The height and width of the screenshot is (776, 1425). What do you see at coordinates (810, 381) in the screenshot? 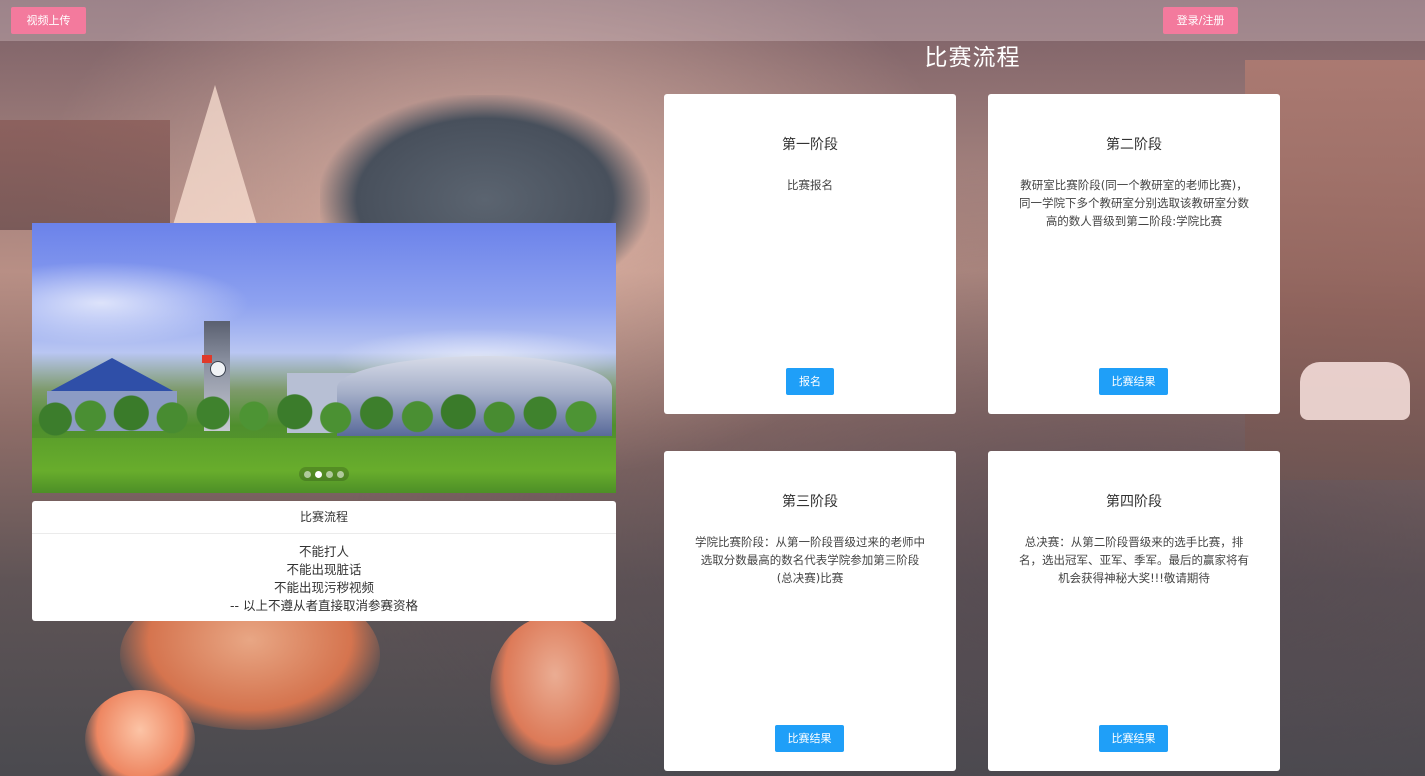
I see `register-button: 报名` at bounding box center [810, 381].